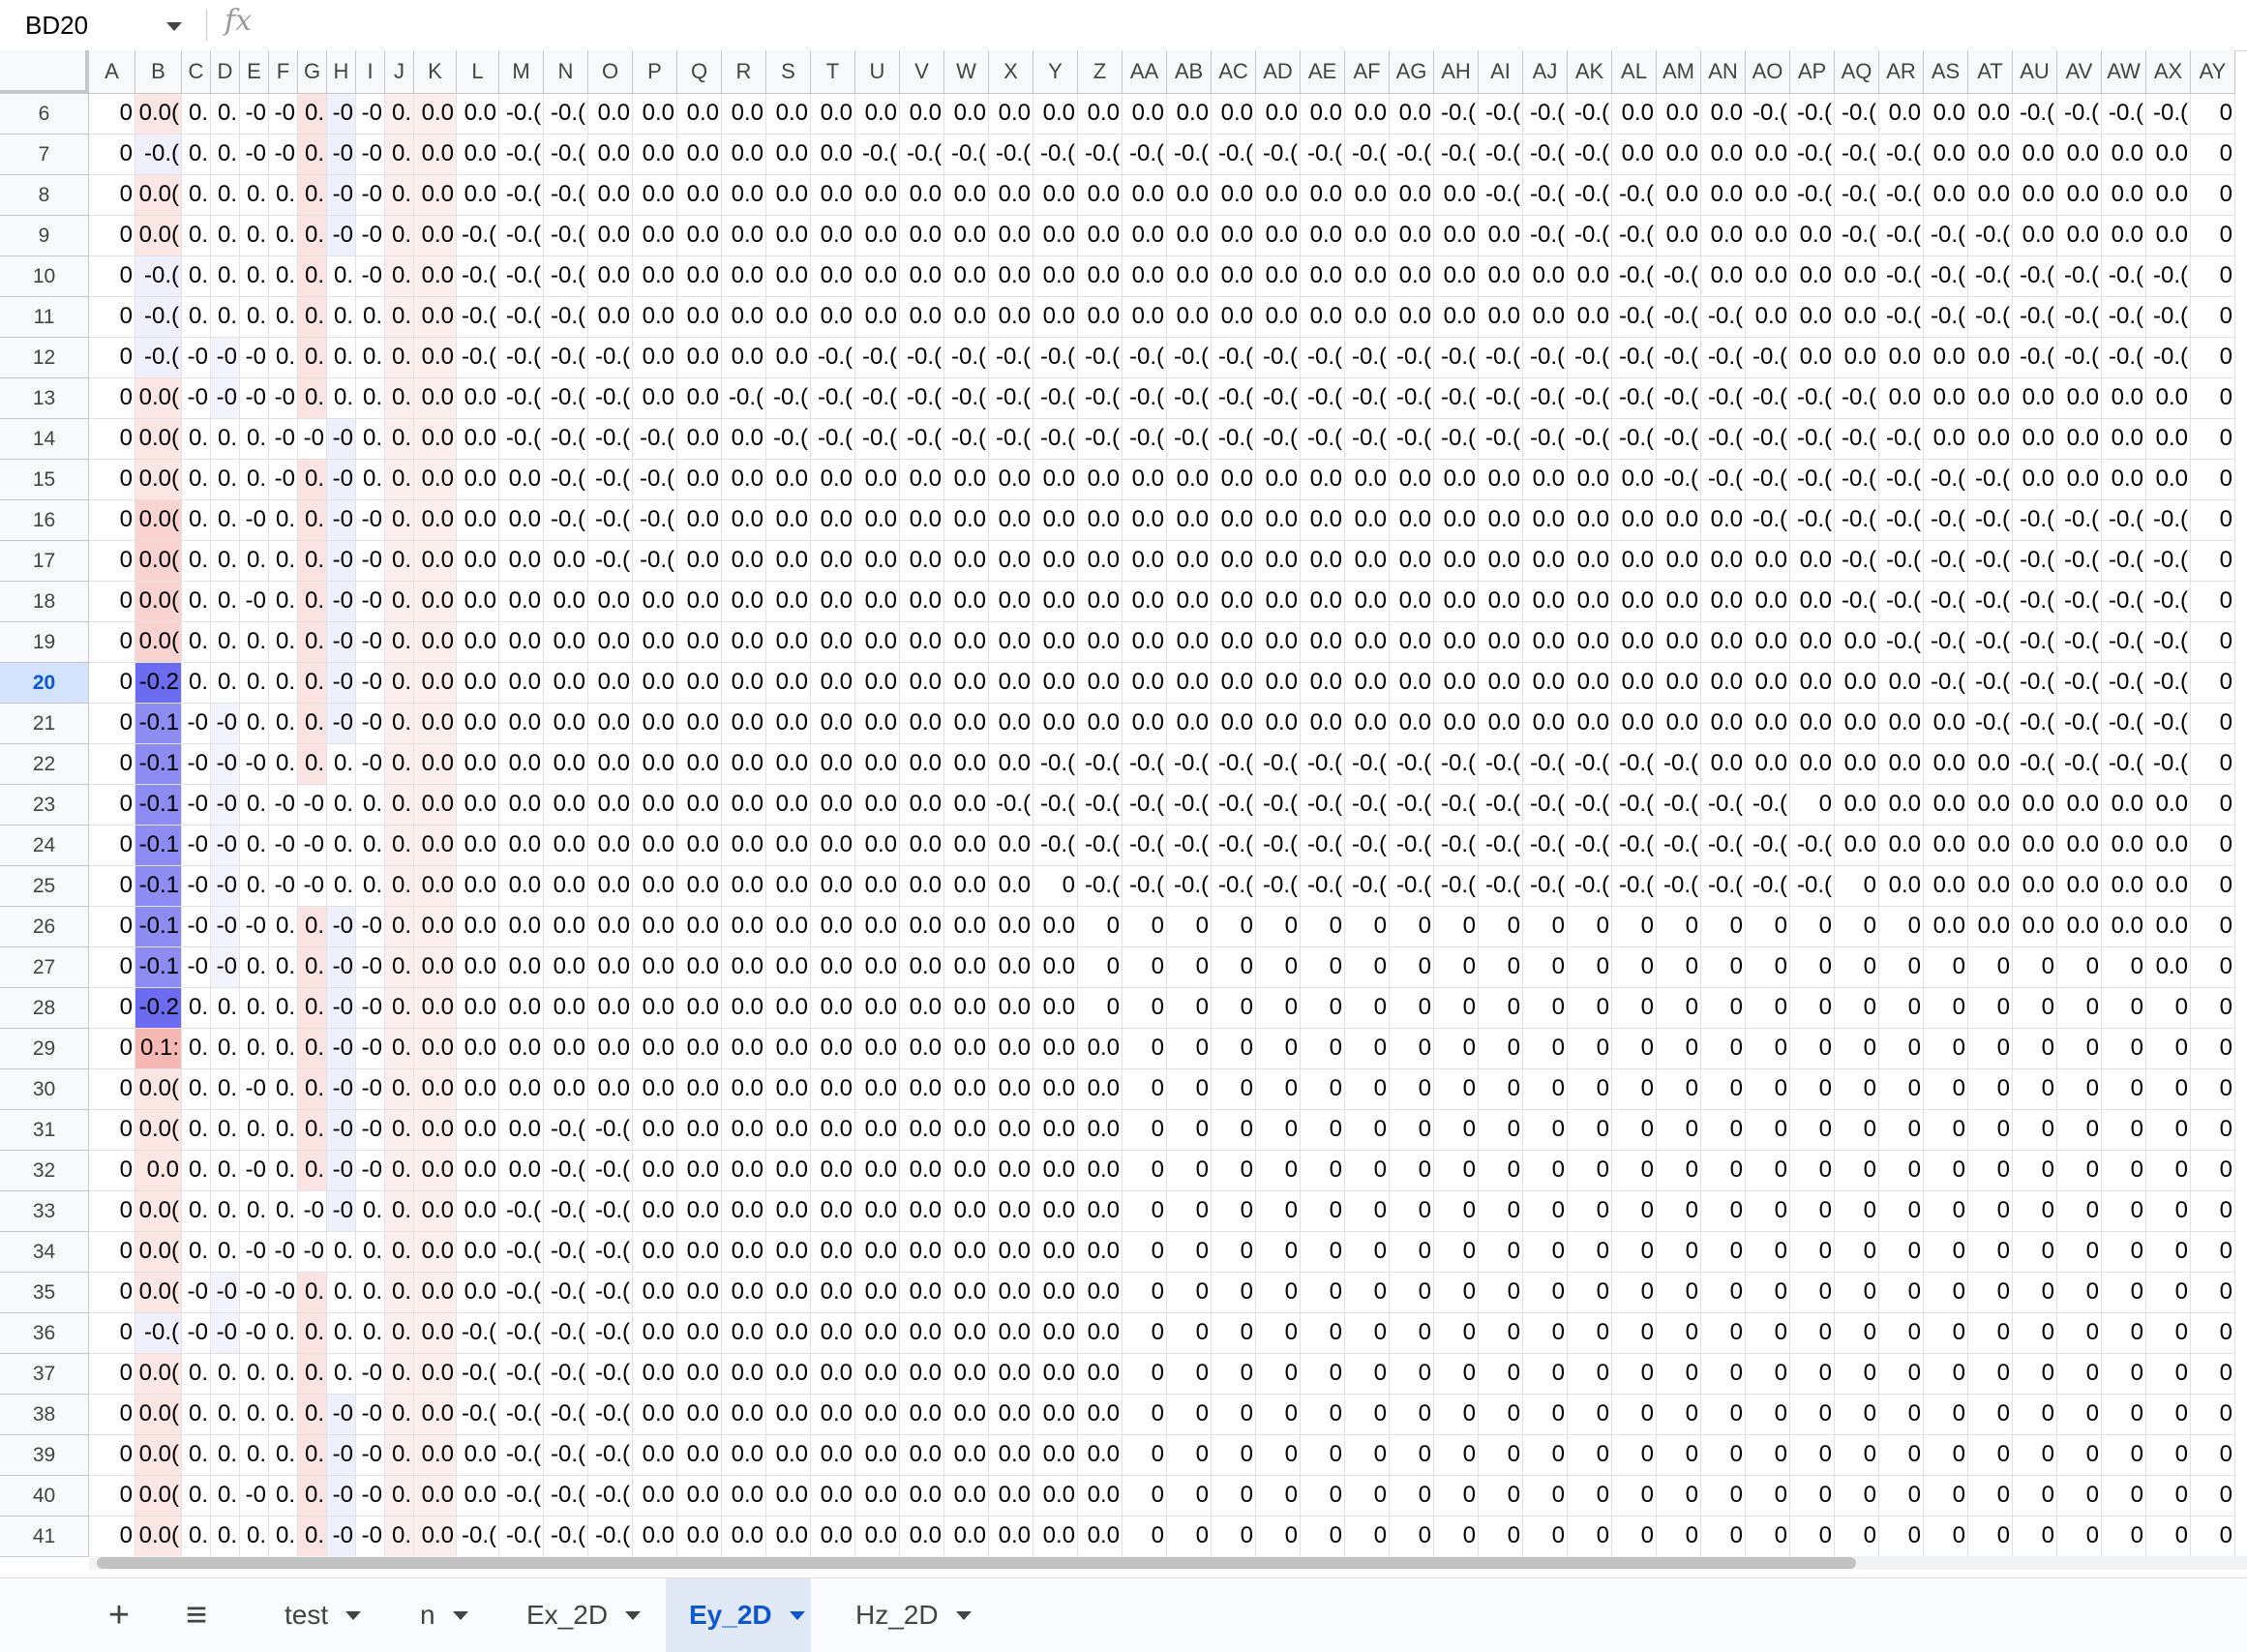 The height and width of the screenshot is (1652, 2247). I want to click on cell-ak27: 0, so click(1590, 967).